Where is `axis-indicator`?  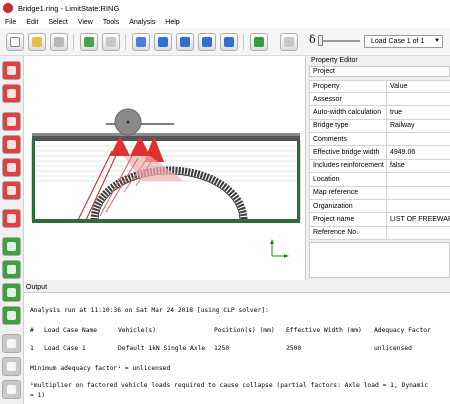 axis-indicator is located at coordinates (279, 248).